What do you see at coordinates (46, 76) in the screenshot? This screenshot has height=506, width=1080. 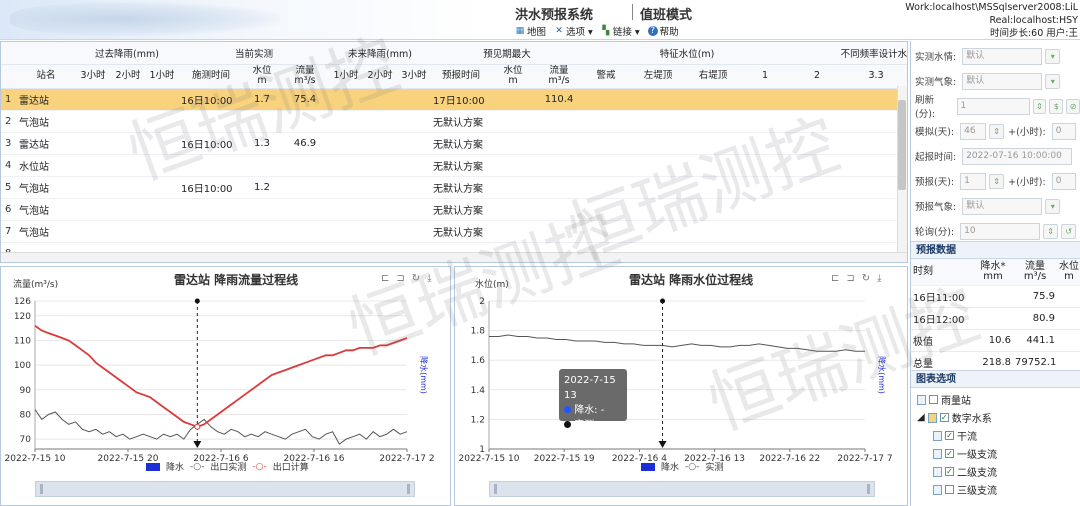 I see `col-header: 站名` at bounding box center [46, 76].